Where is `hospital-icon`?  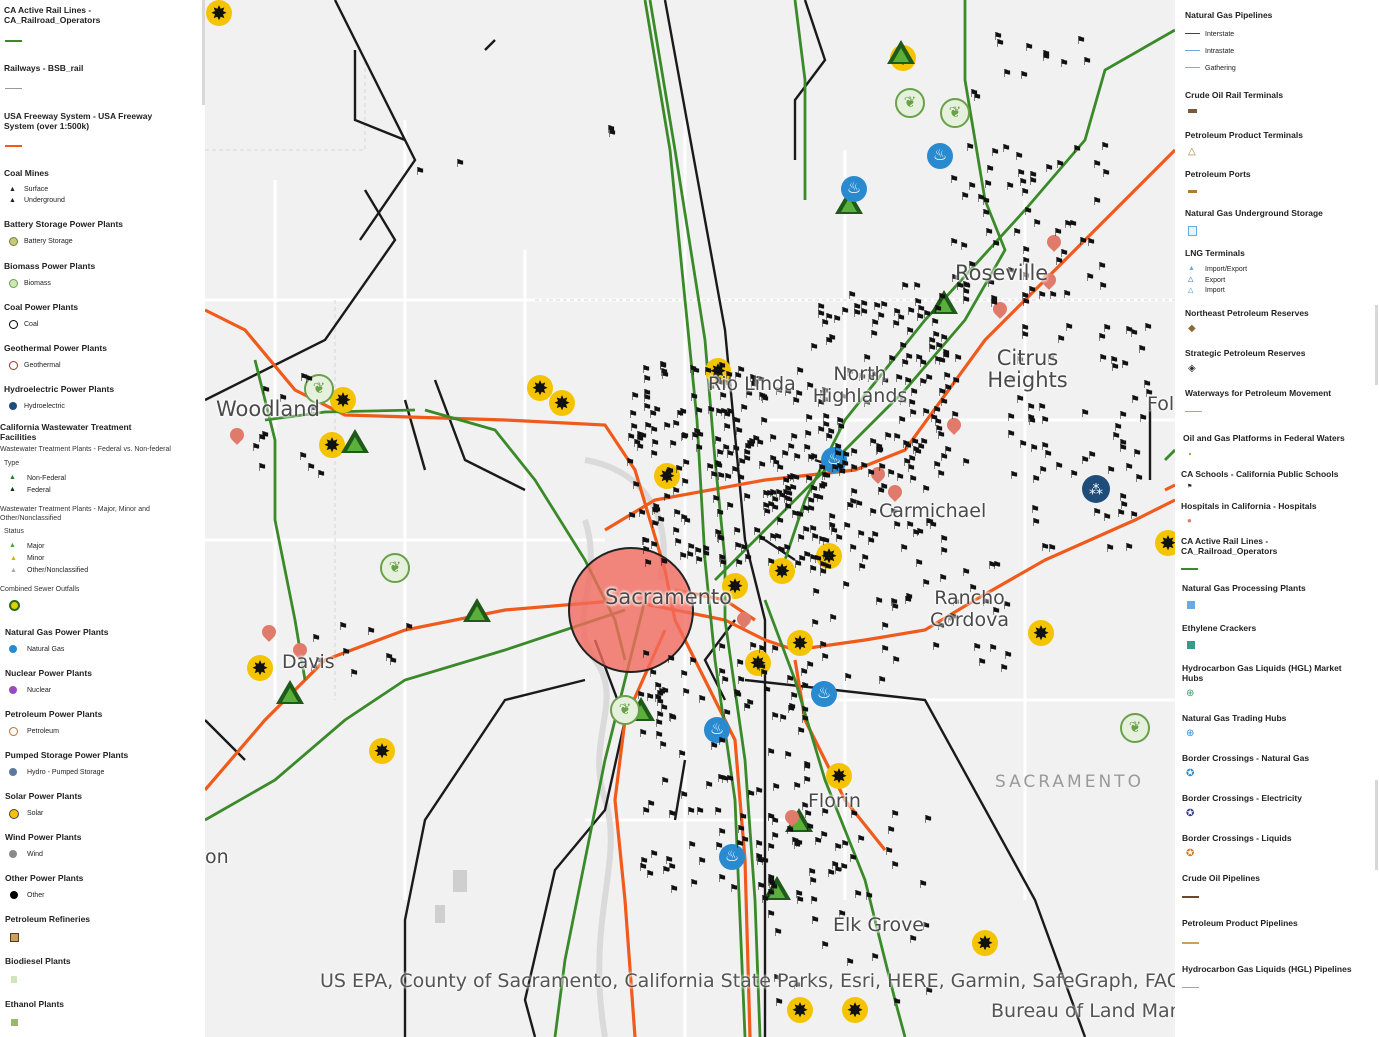 hospital-icon is located at coordinates (895, 492).